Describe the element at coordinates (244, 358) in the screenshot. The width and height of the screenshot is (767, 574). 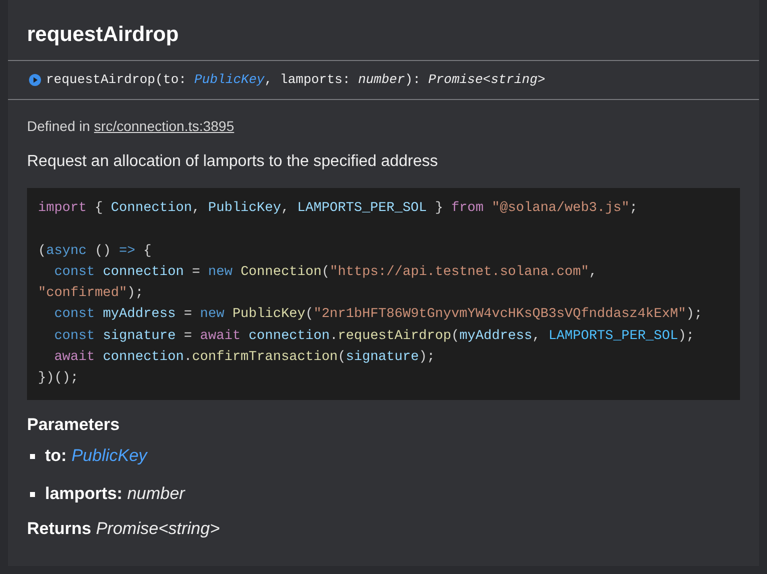
I see `code-line: await connection.confirmTransaction(signature);` at that location.